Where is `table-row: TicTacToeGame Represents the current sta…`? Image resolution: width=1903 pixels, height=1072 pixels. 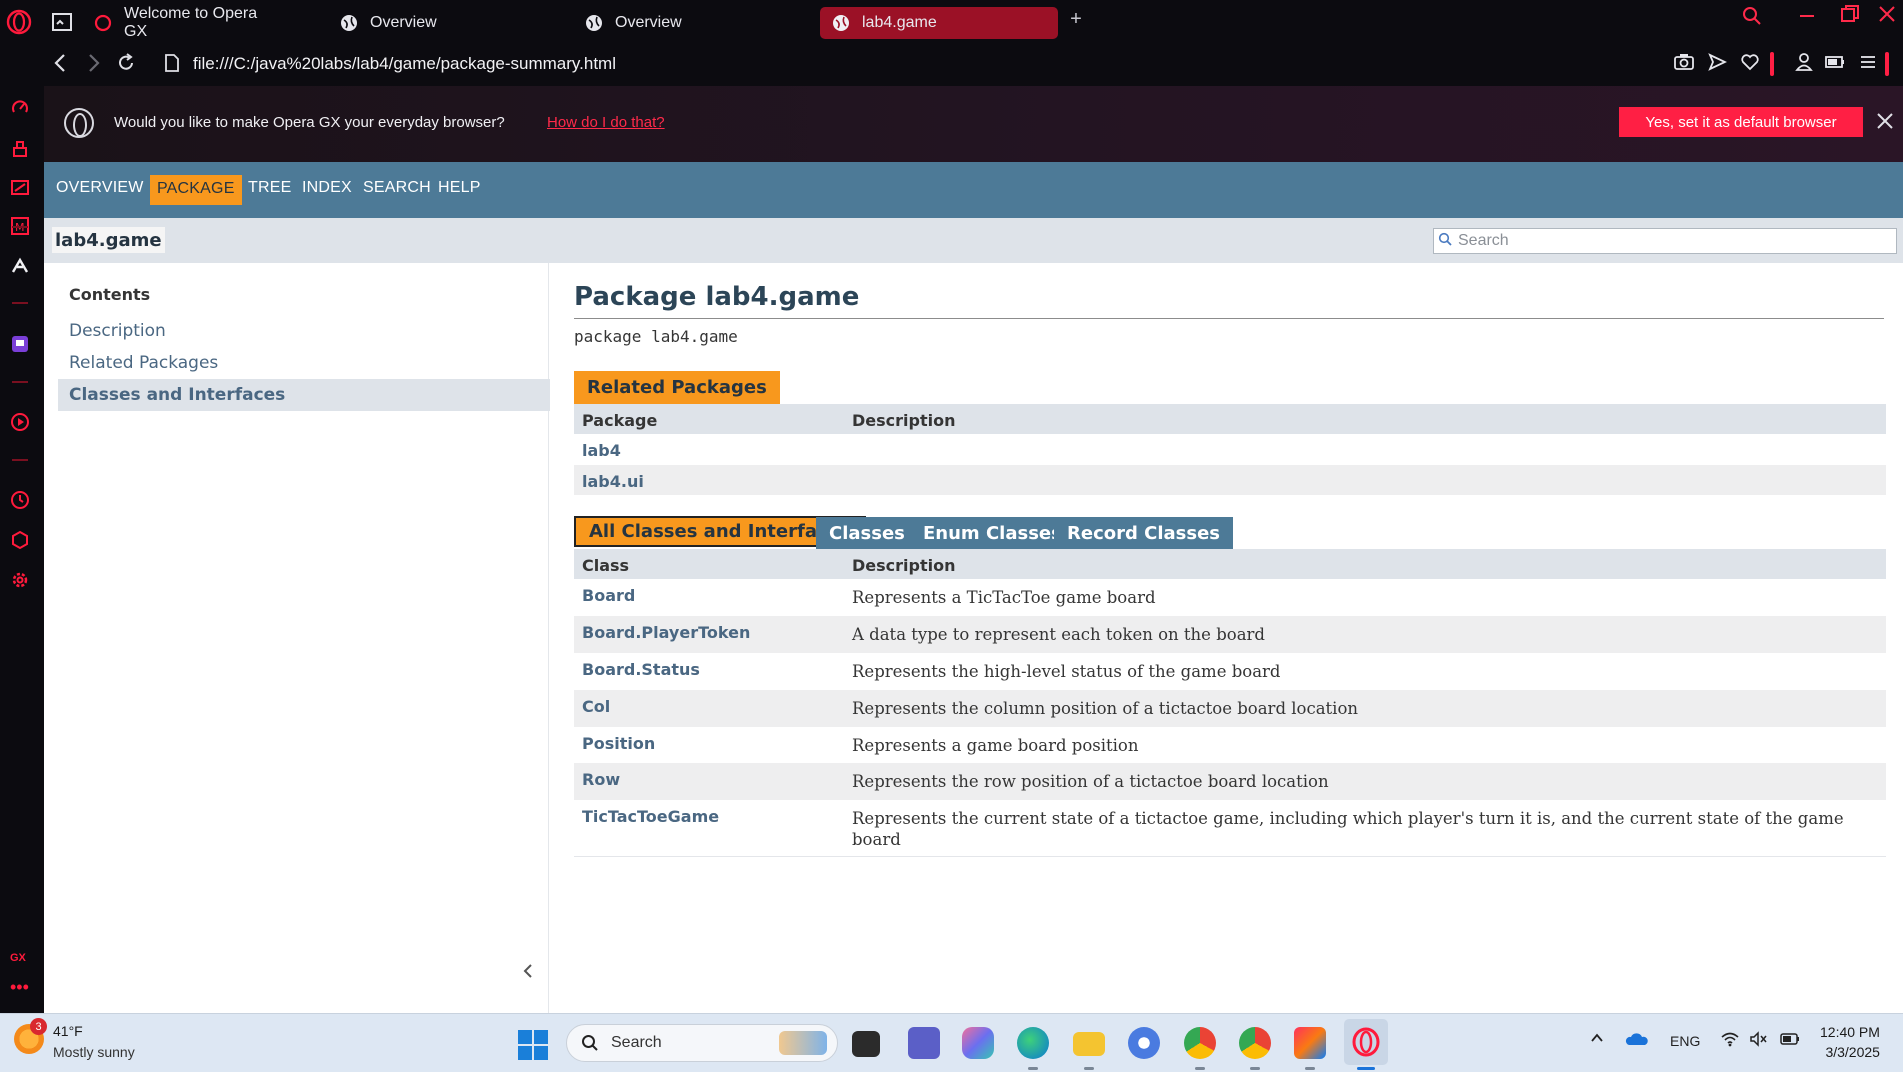
table-row: TicTacToeGame Represents the current sta… is located at coordinates (1230, 828).